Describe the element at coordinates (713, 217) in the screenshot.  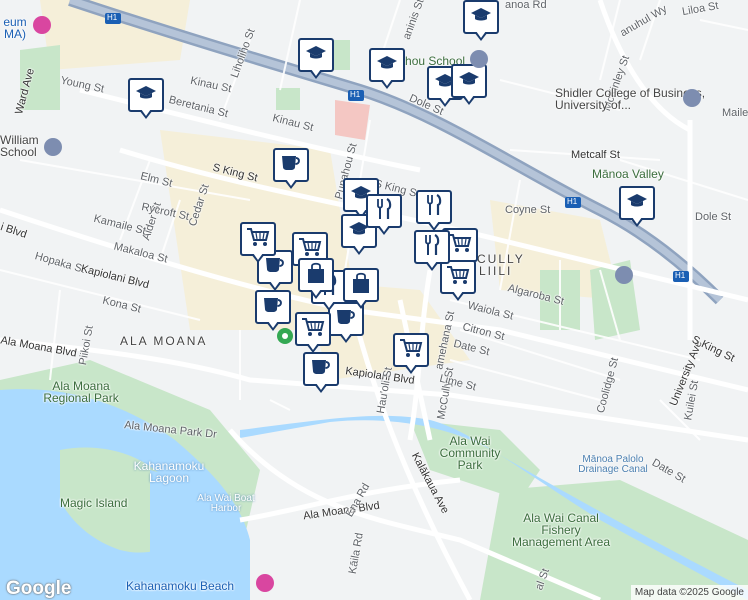
I see `street-label: Dole St` at that location.